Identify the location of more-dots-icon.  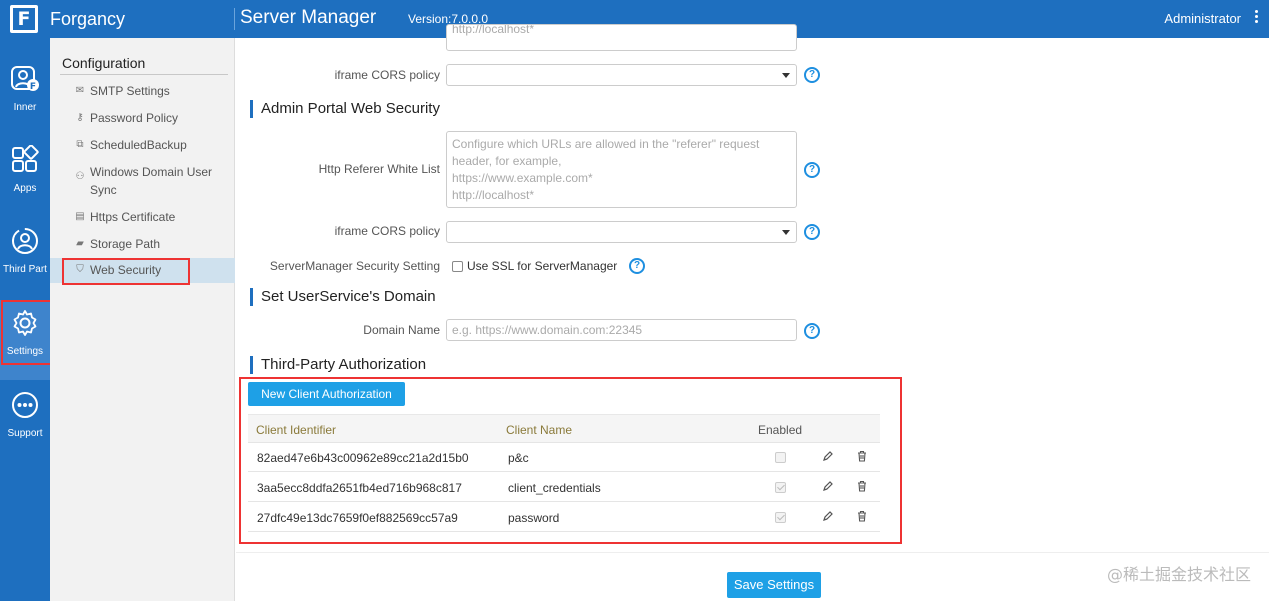
(25, 405).